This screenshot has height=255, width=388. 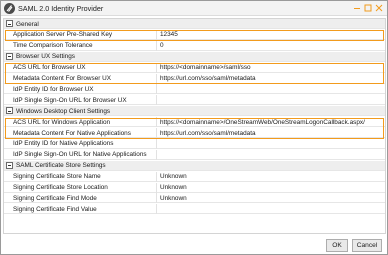 I want to click on property-row: Time Comparison Tolerance 0, so click(x=194, y=45).